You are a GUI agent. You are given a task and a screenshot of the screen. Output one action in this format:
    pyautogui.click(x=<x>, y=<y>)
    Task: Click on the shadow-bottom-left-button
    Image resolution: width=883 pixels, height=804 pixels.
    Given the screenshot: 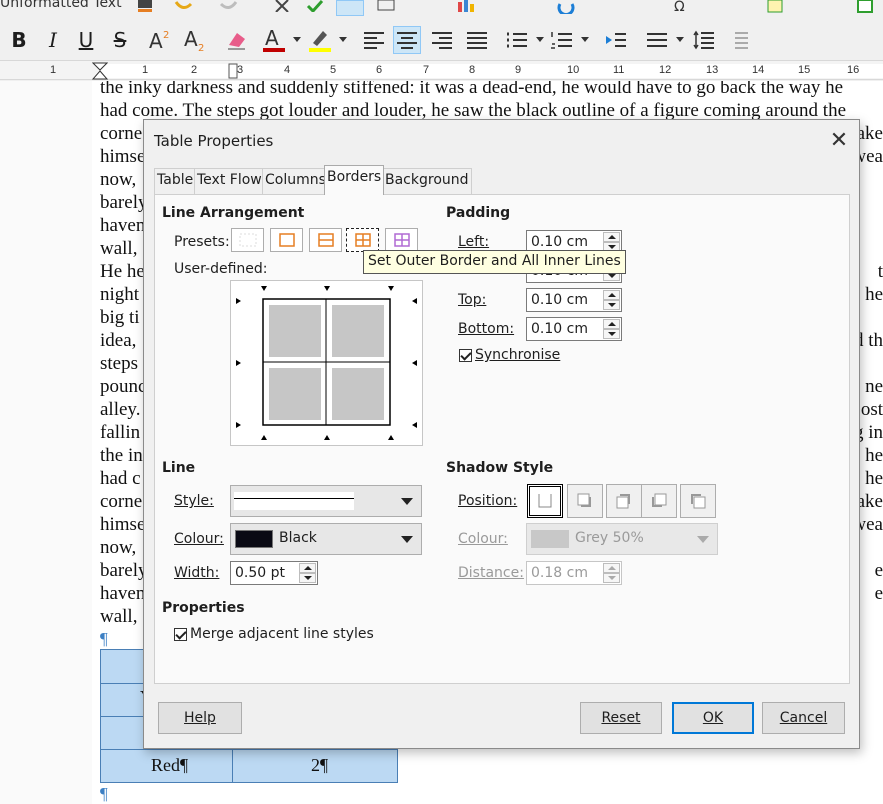 What is the action you would take?
    pyautogui.click(x=659, y=501)
    